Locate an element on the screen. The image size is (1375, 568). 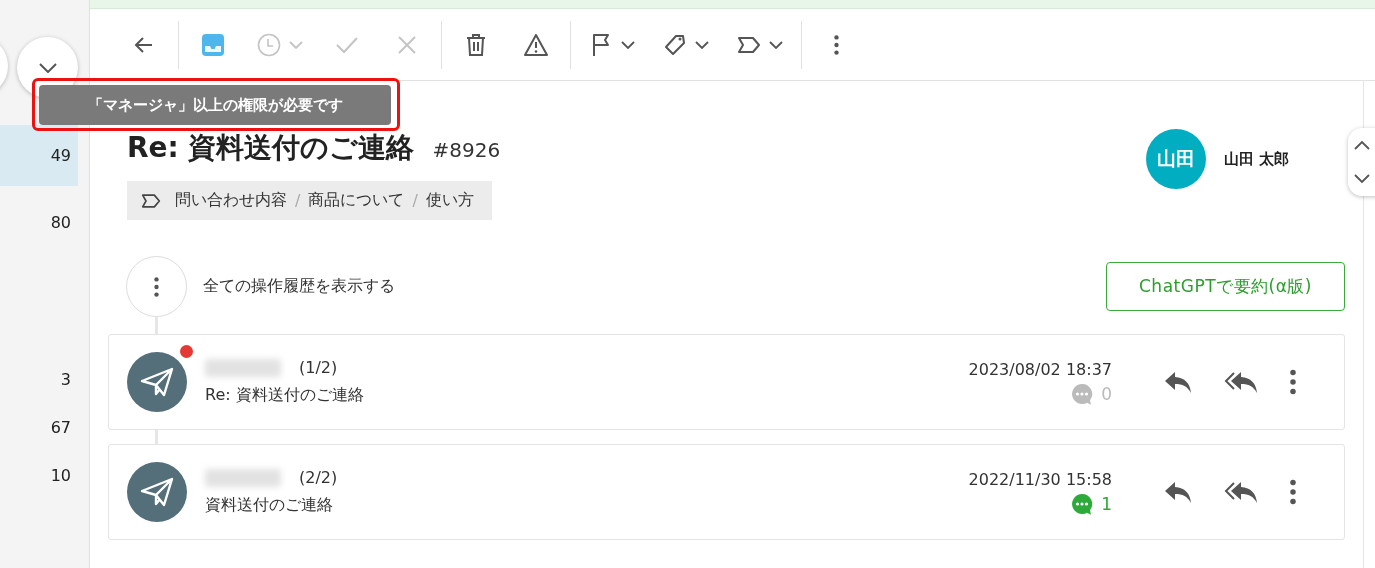
summary-button: ChatGPTで要約(α版) is located at coordinates (1225, 286).